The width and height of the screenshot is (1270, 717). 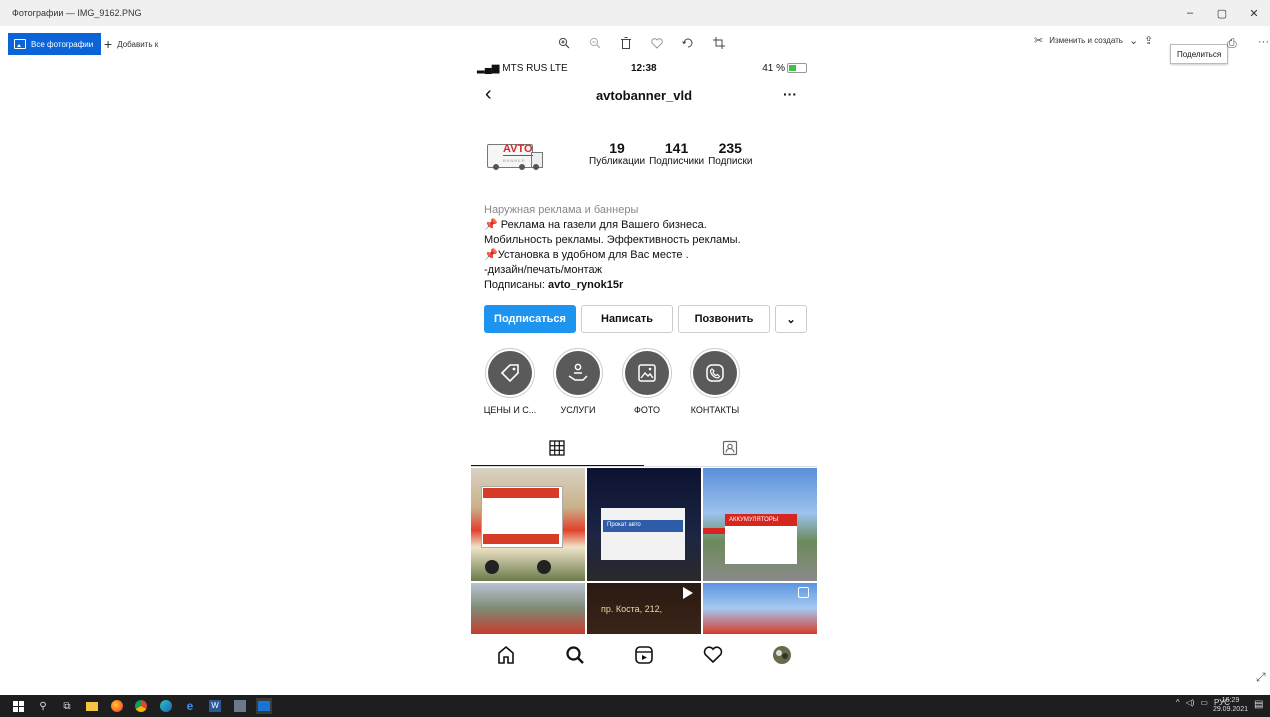 I want to click on photos-icon, so click(x=20, y=44).